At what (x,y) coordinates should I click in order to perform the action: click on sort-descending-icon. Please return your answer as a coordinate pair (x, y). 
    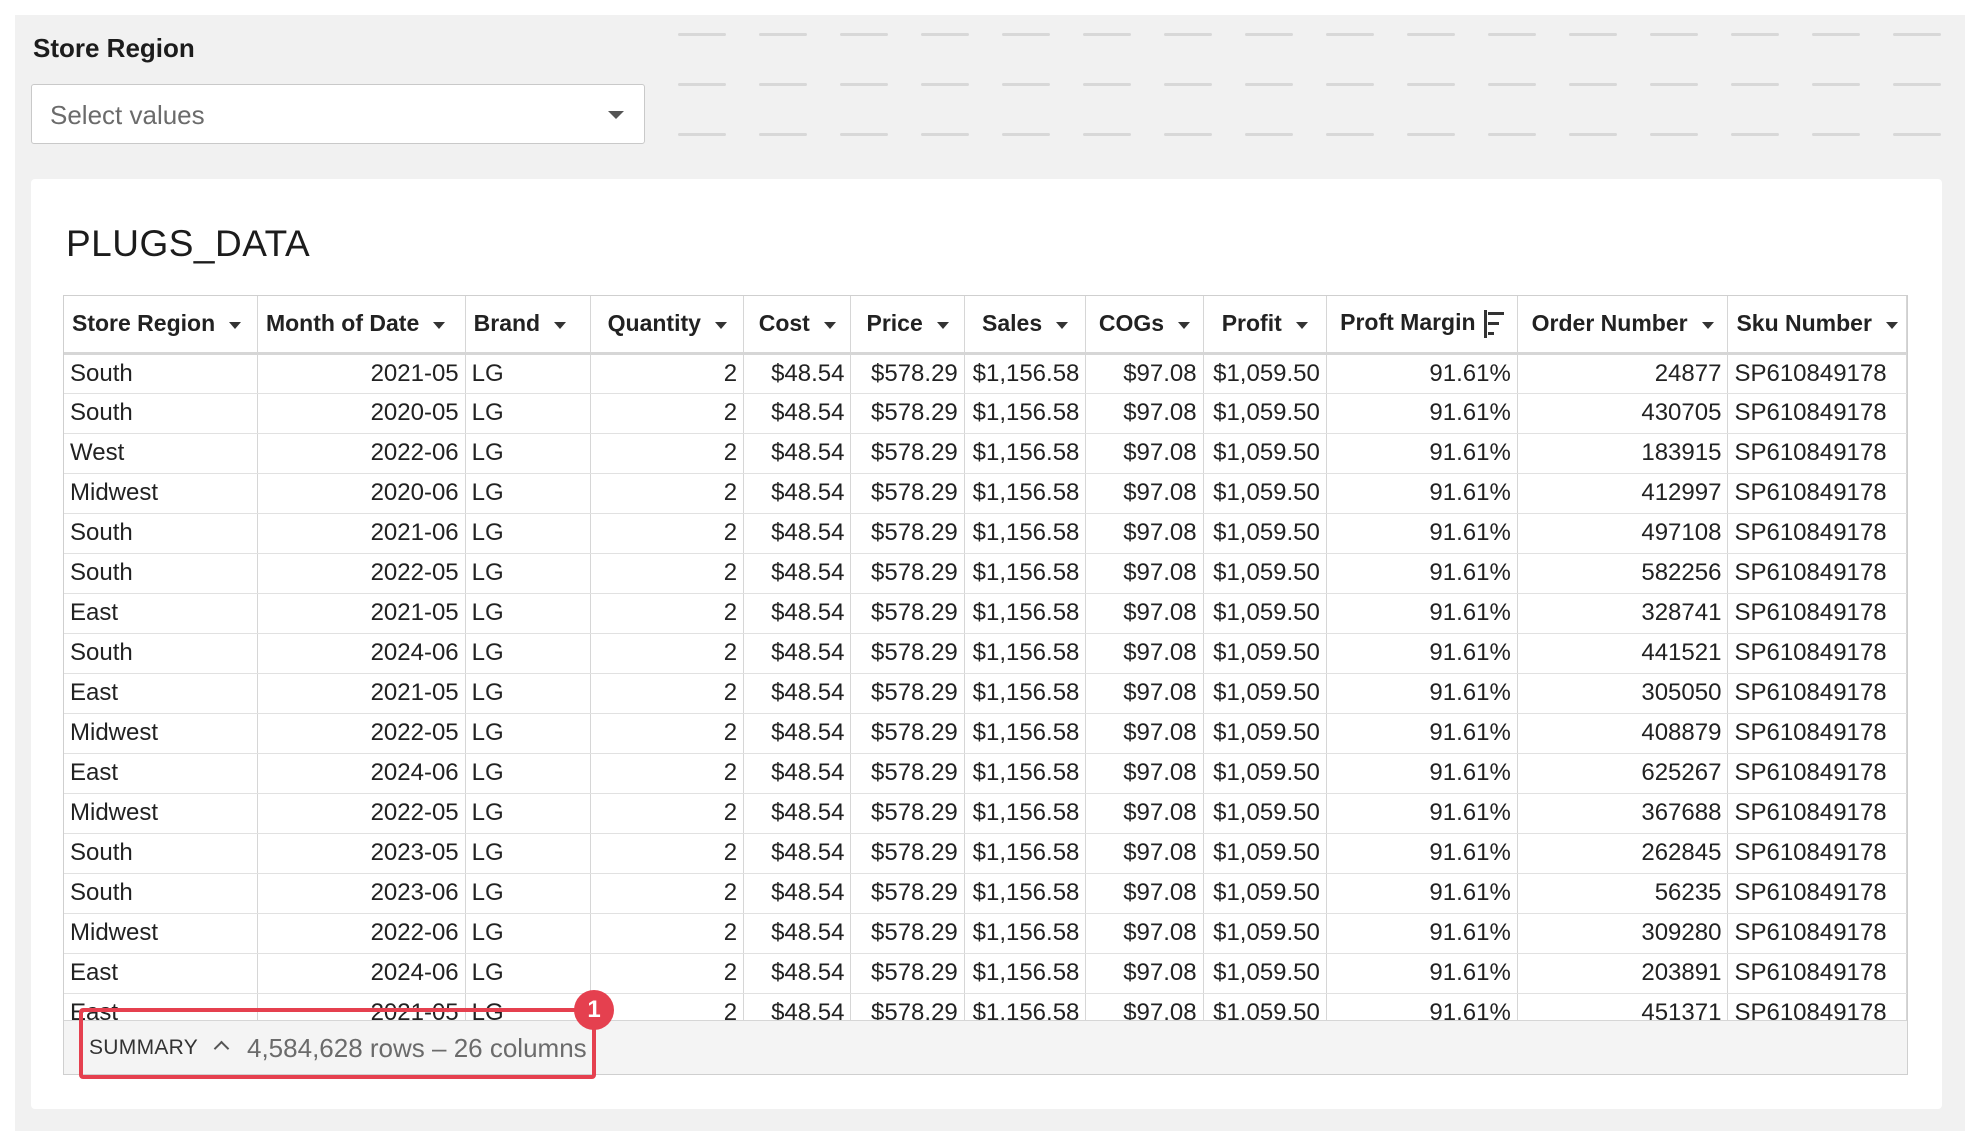
    Looking at the image, I should click on (1493, 324).